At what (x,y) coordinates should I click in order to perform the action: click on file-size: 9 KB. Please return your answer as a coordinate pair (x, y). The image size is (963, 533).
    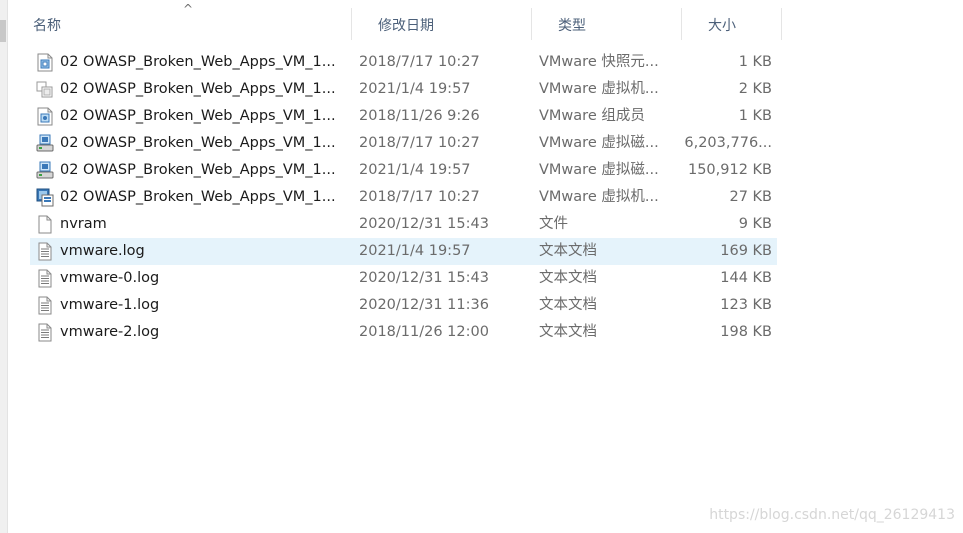
    Looking at the image, I should click on (755, 224).